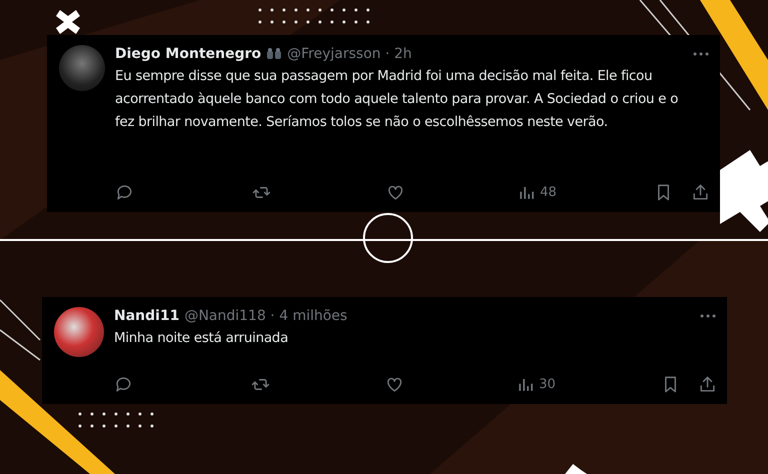 The image size is (768, 474). I want to click on diagonal-lines, so click(20, 330).